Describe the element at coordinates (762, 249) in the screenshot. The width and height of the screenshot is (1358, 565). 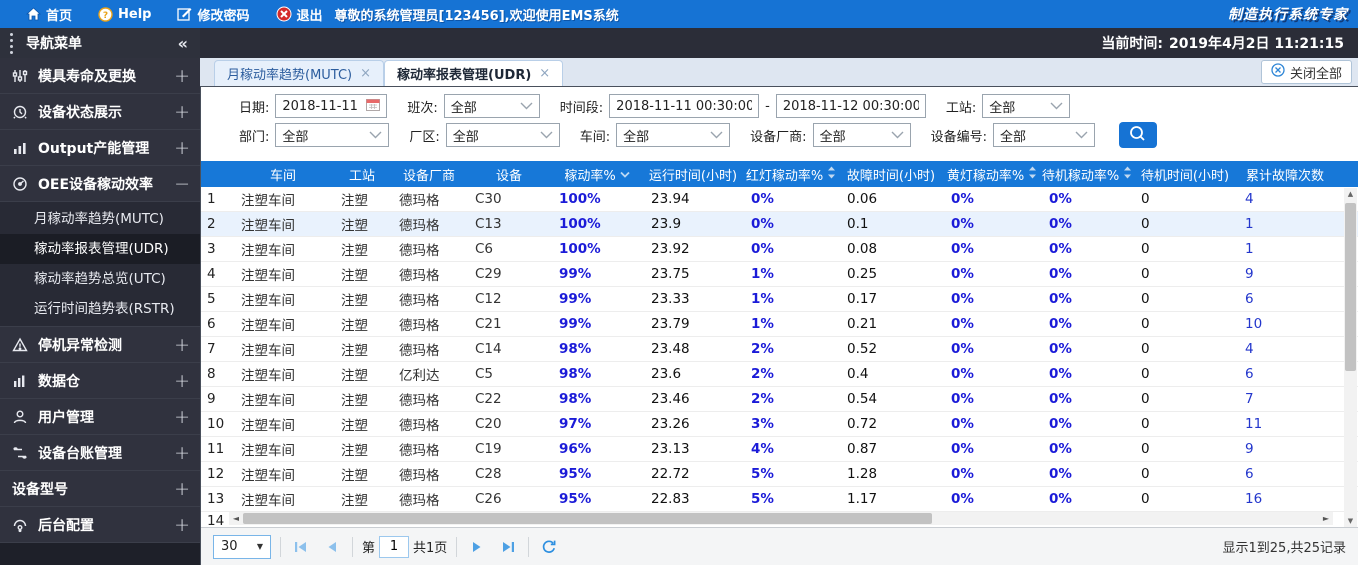
I see `table-cell-red_rate: 0%` at that location.